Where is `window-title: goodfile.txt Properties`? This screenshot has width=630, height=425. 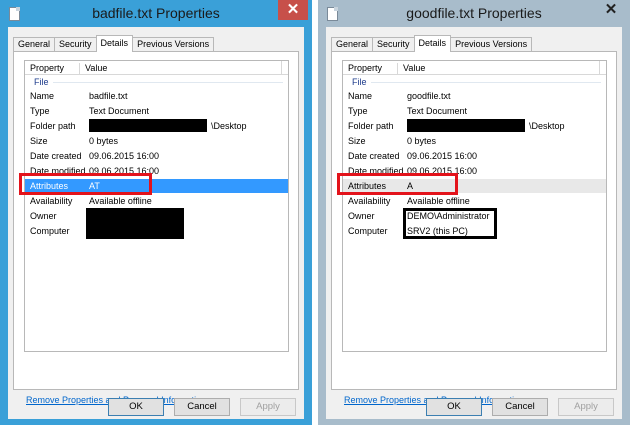
window-title: goodfile.txt Properties is located at coordinates (474, 13).